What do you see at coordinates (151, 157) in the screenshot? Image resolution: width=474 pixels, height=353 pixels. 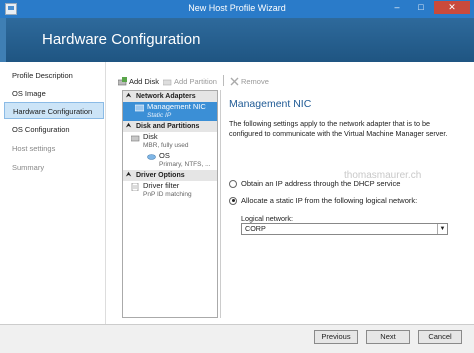 I see `partition-icon` at bounding box center [151, 157].